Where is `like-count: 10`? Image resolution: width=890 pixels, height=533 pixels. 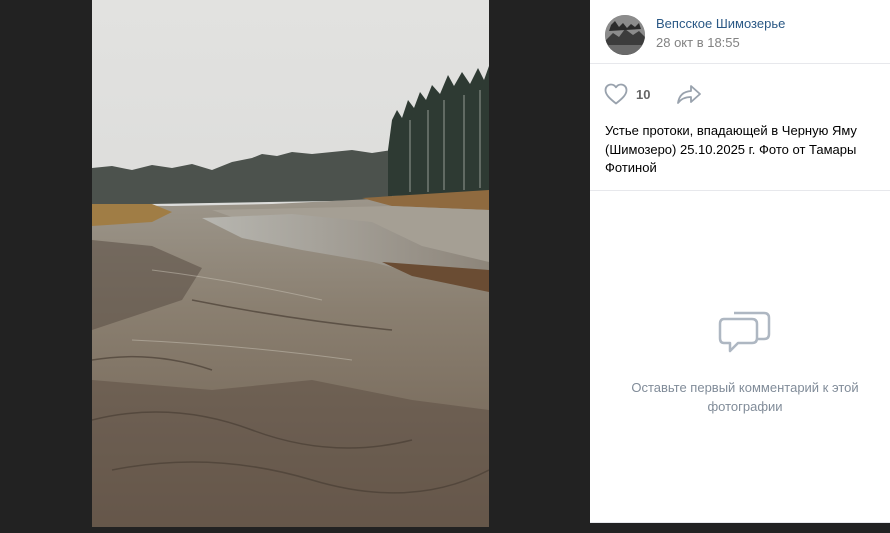
like-count: 10 is located at coordinates (643, 94).